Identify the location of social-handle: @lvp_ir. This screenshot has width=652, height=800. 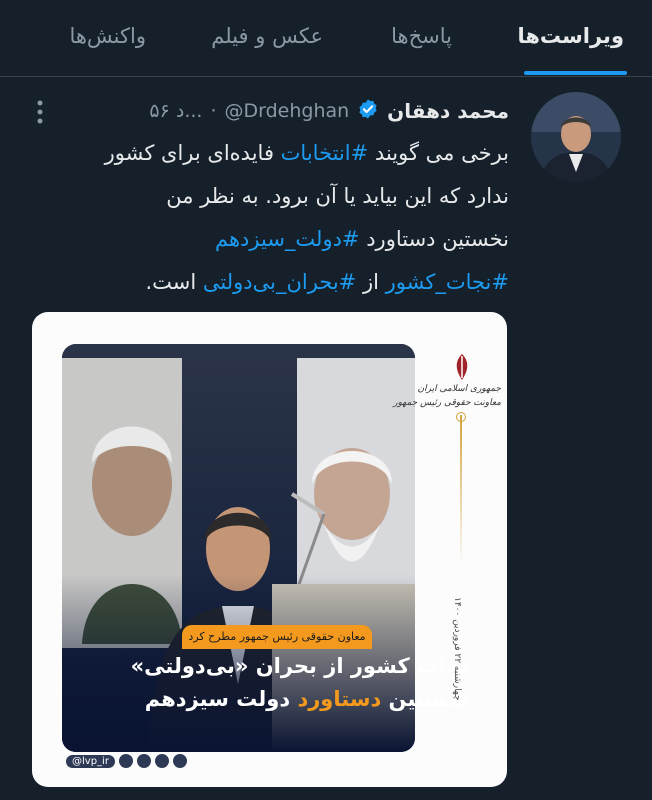
(90, 761).